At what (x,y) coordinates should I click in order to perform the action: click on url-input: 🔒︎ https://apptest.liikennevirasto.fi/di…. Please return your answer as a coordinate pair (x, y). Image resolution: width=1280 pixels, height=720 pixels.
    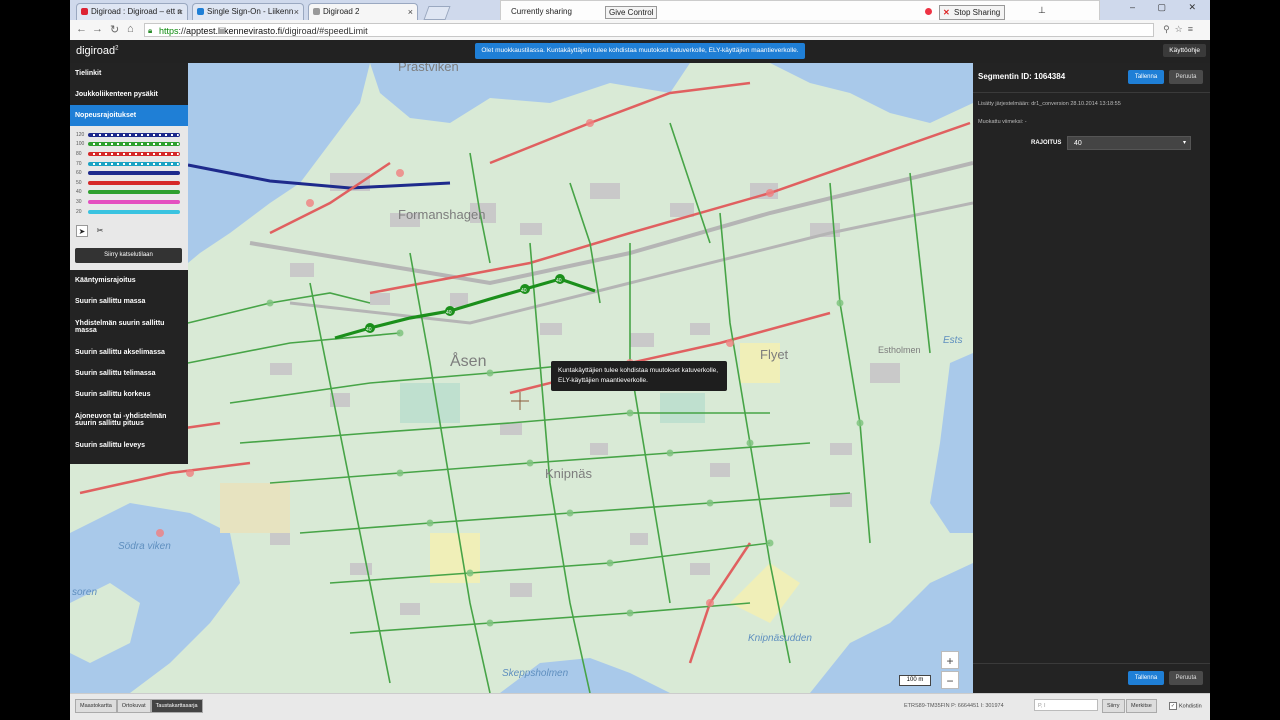
    Looking at the image, I should click on (649, 30).